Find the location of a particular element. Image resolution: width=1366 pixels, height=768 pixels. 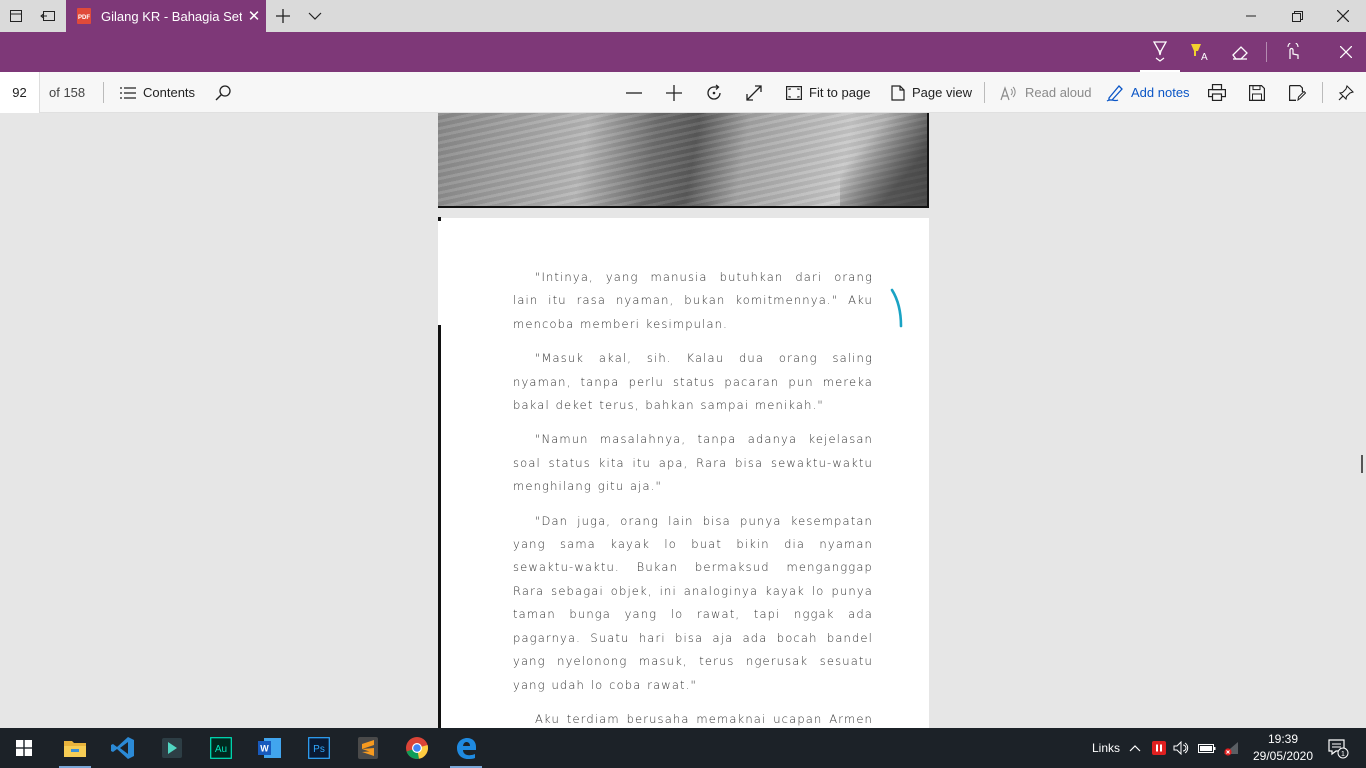

print-button is located at coordinates (1217, 92).